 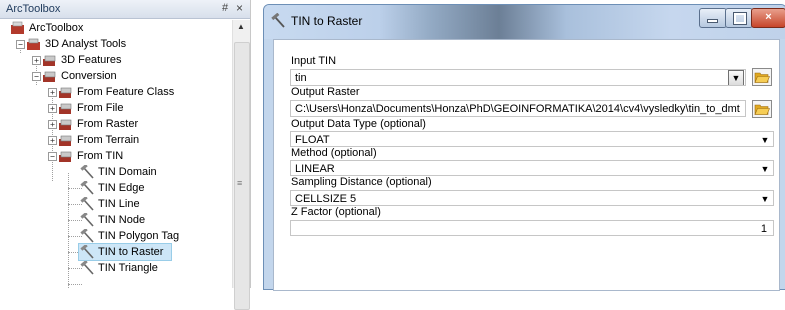 What do you see at coordinates (327, 21) in the screenshot?
I see `dialog-title: TIN to Raster` at bounding box center [327, 21].